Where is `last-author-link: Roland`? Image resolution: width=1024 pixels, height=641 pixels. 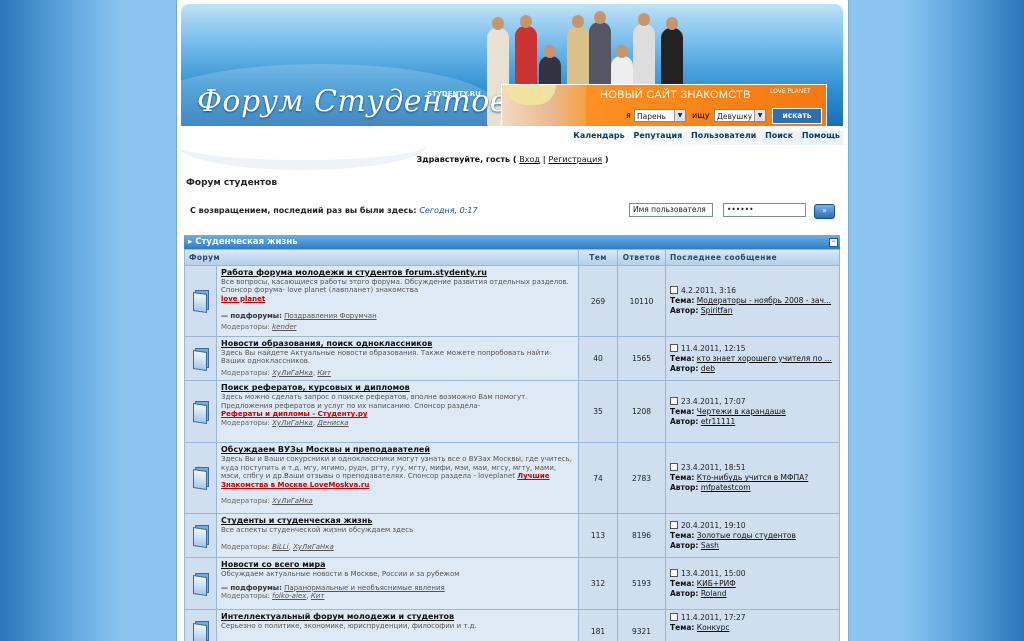 last-author-link: Roland is located at coordinates (714, 593).